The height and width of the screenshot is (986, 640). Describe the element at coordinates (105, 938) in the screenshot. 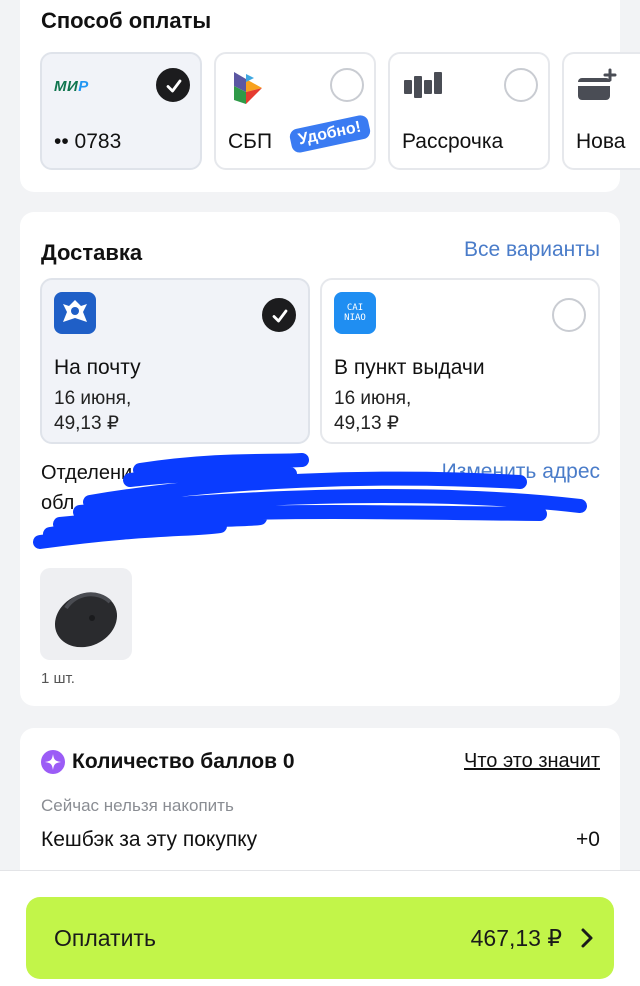

I see `pay-button-label: Оплатить` at that location.